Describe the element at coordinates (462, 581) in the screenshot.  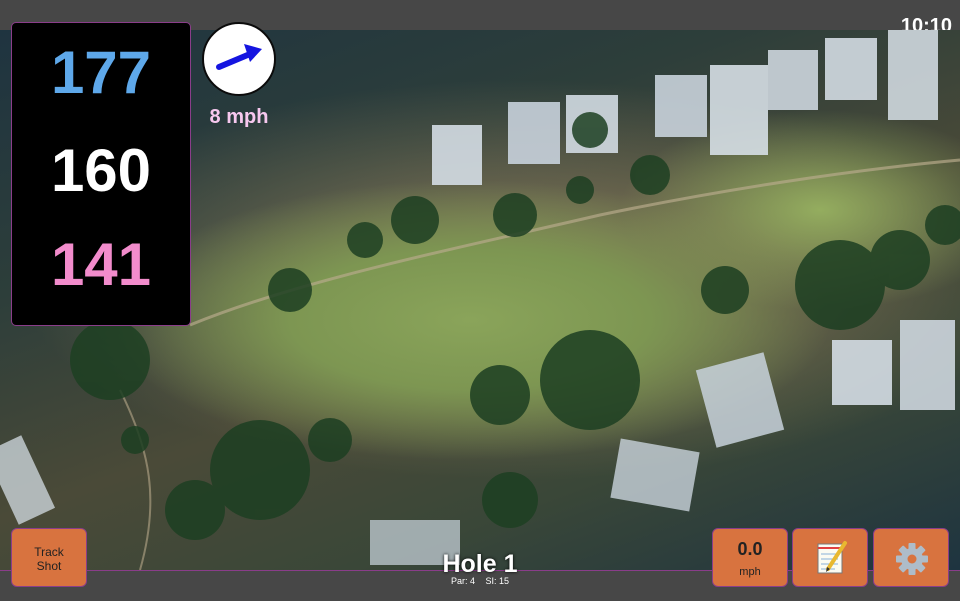
I see `hole-par: Par: 4` at that location.